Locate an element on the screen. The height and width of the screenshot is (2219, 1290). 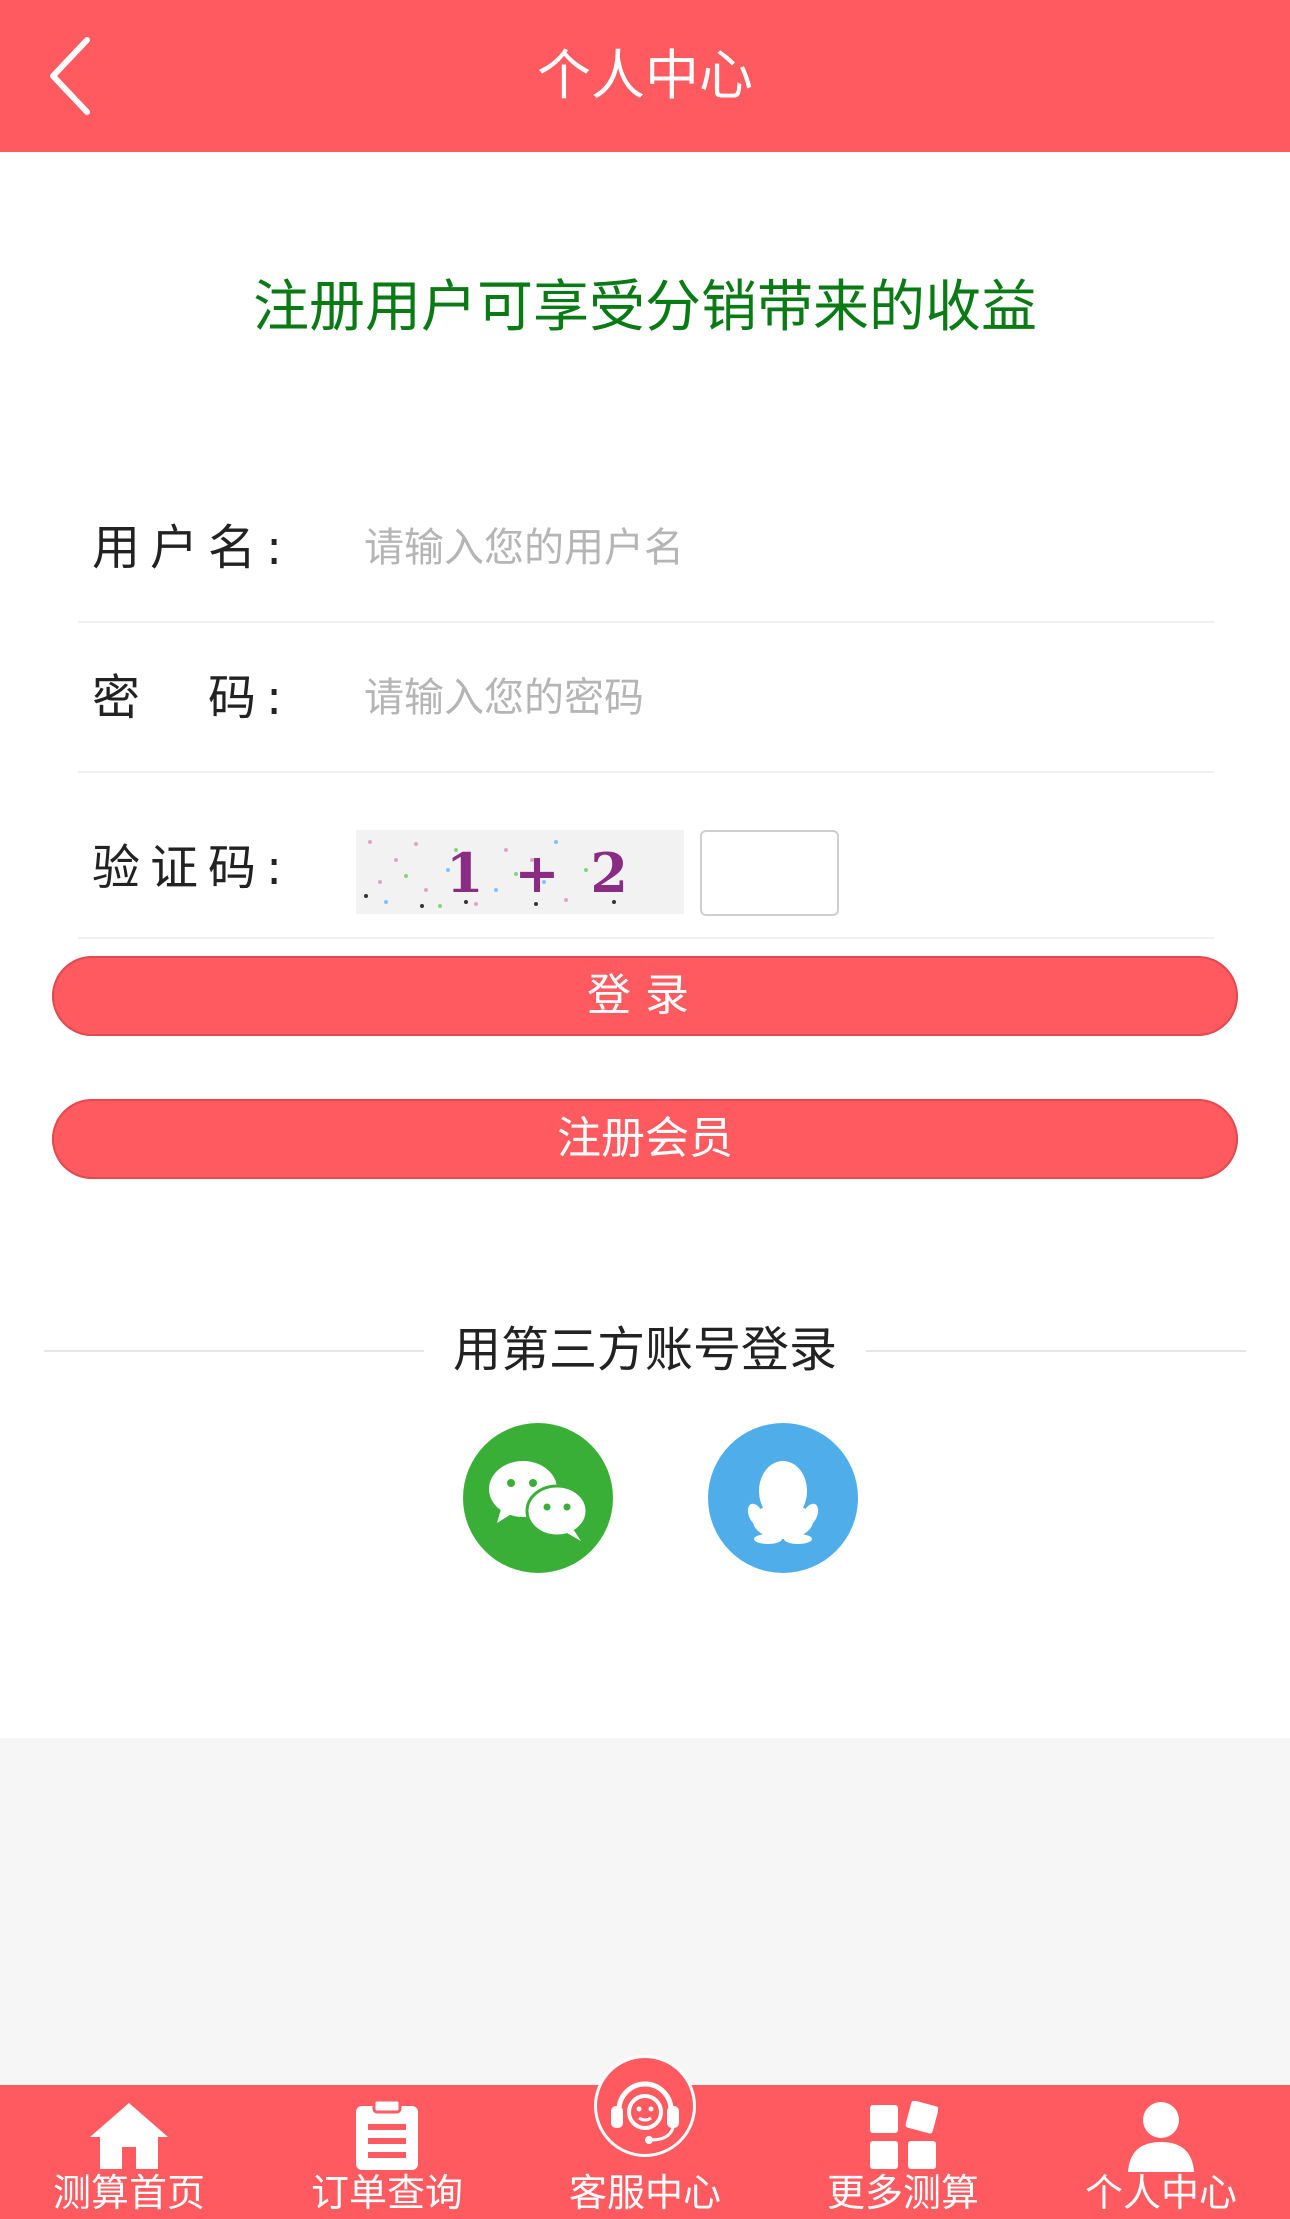
tab-profile-label: 个人中心 is located at coordinates (1160, 2193).